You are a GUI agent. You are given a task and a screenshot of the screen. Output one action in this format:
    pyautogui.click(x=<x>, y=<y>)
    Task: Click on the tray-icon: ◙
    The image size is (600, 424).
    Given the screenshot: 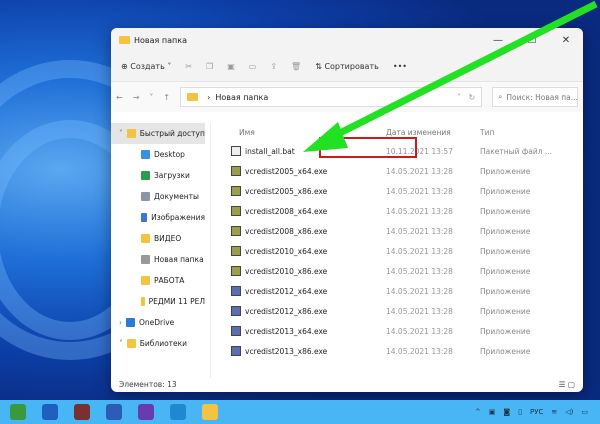 What is the action you would take?
    pyautogui.click(x=506, y=412)
    